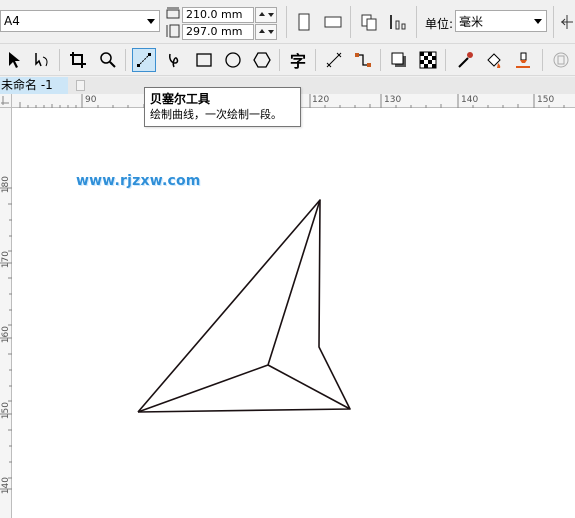 This screenshot has width=575, height=518. I want to click on vertical-ruler: 180 170 160 150 140, so click(6, 313).